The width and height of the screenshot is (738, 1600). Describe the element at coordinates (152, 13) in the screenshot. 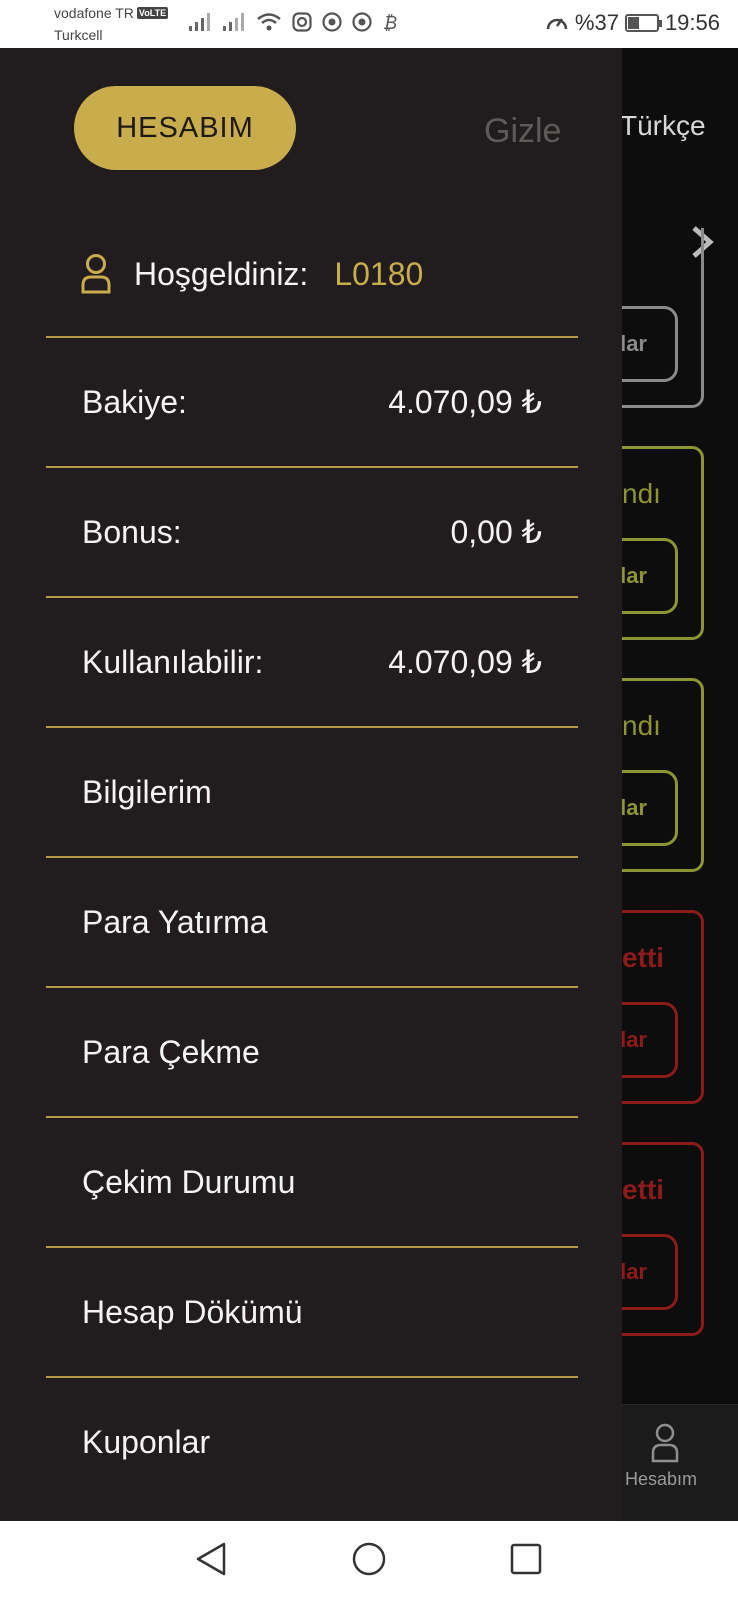

I see `volte-badge: VoLTE` at that location.